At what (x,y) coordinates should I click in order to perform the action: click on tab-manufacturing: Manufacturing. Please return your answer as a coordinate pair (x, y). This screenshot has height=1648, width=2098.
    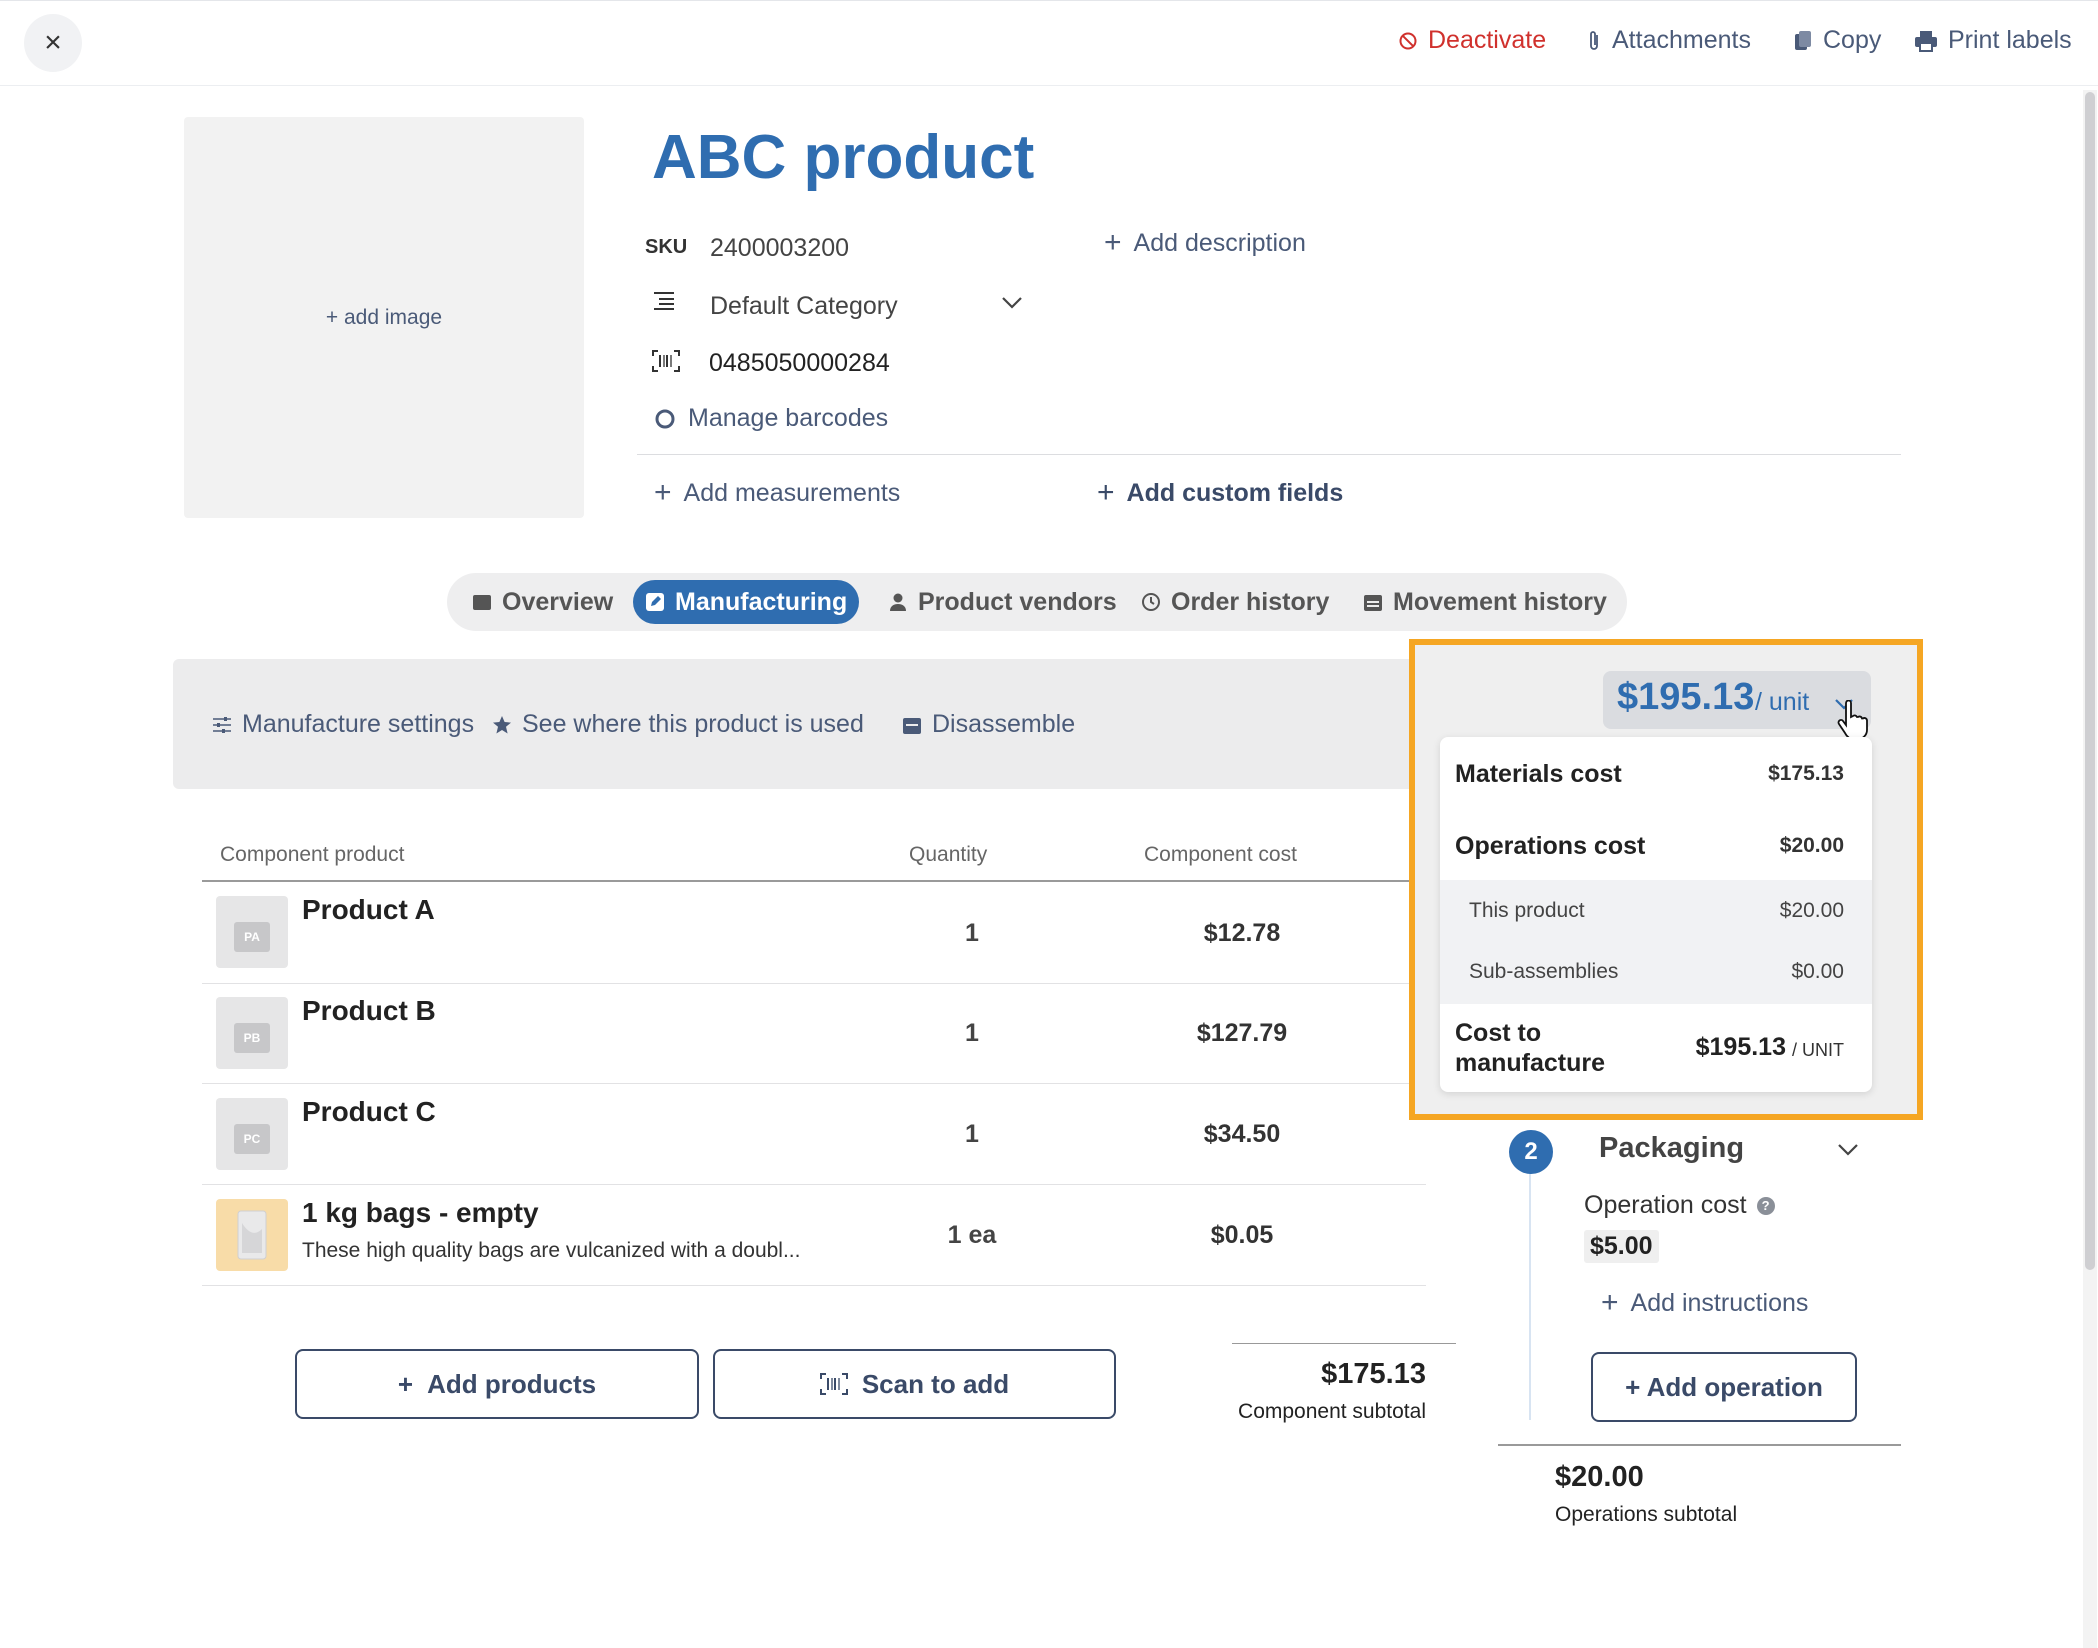
    Looking at the image, I should click on (746, 602).